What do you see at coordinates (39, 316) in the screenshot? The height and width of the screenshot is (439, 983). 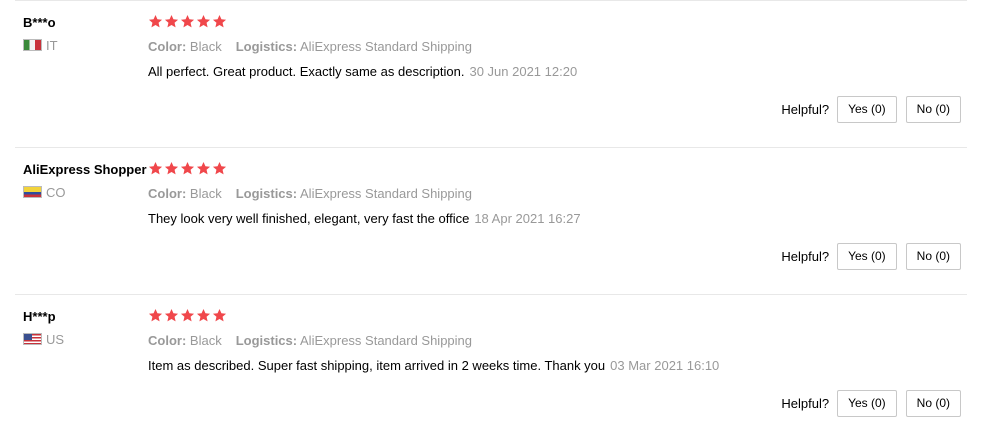 I see `reviewer-name: H***p` at bounding box center [39, 316].